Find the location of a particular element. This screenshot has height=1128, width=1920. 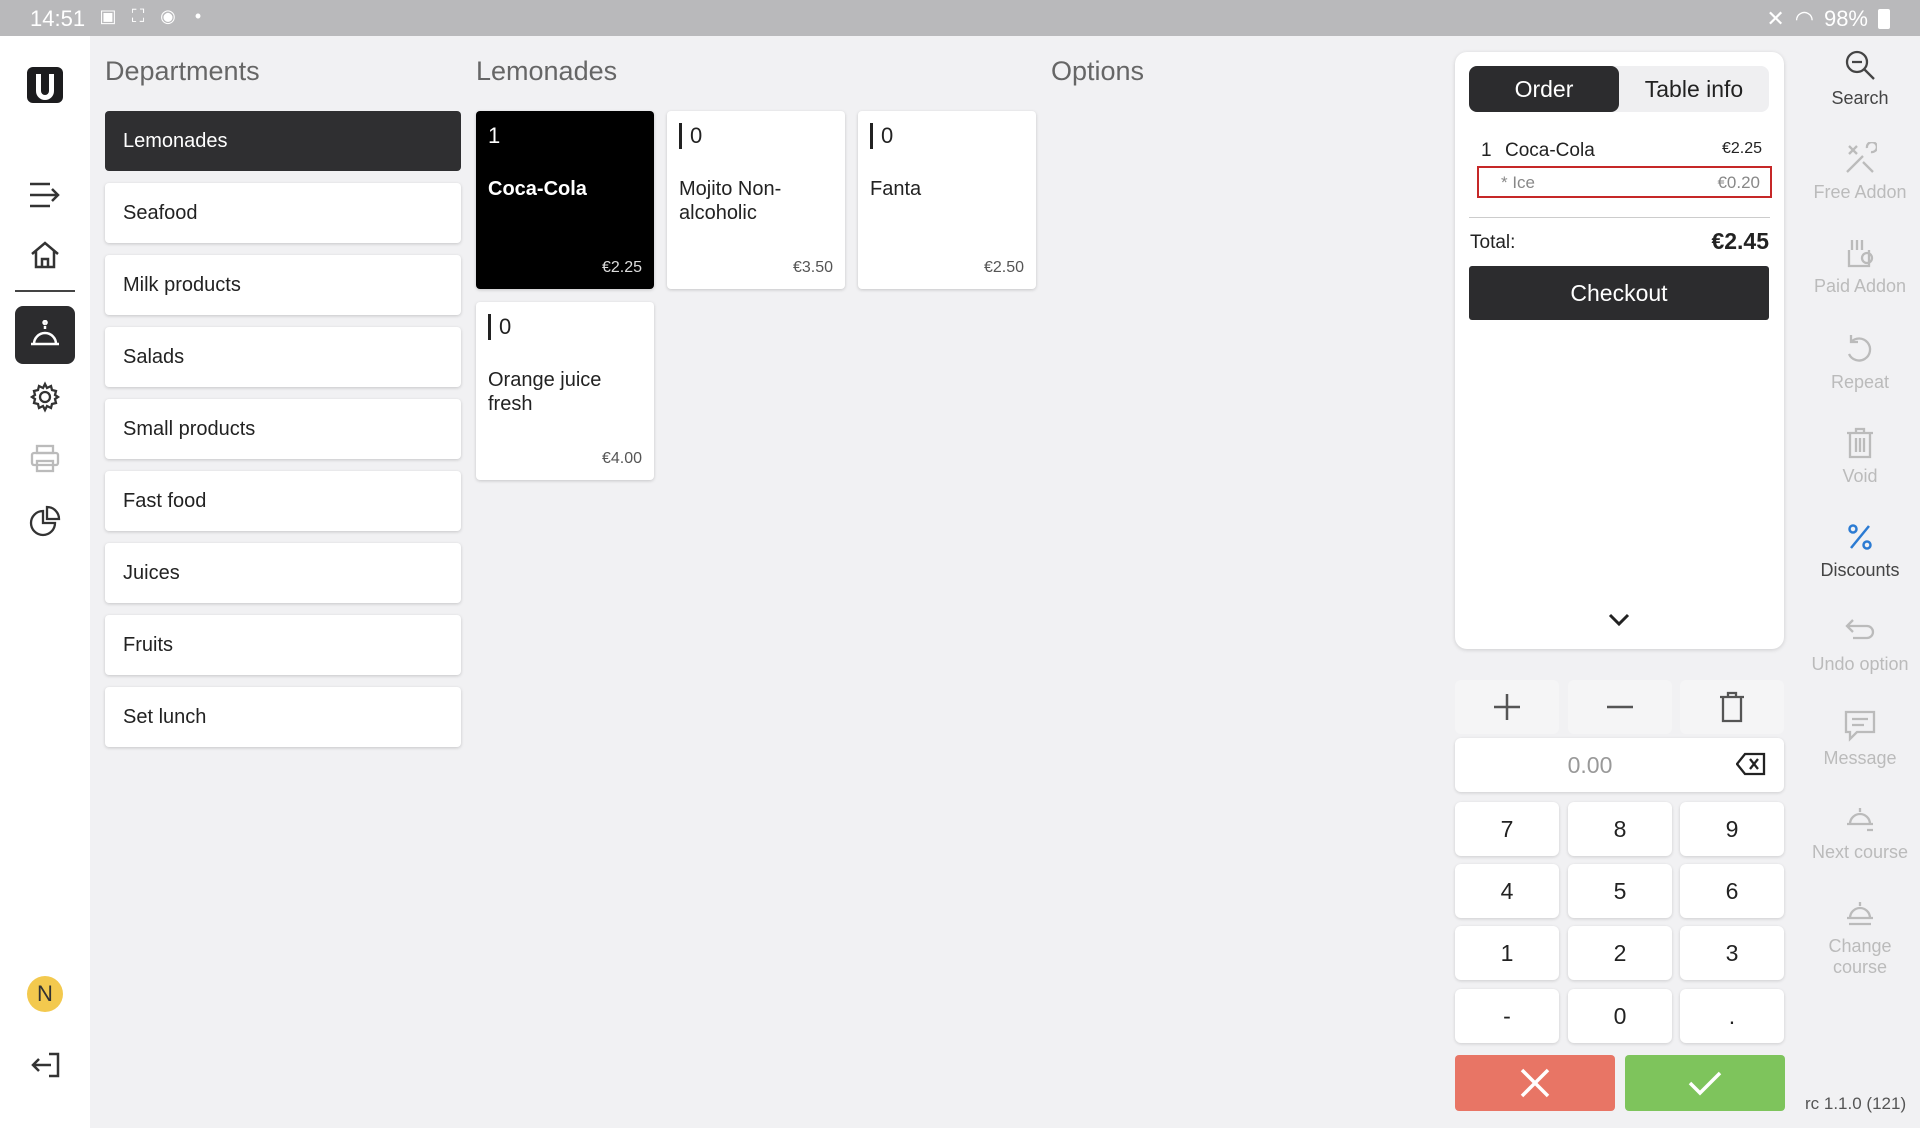

action-label: Undo option is located at coordinates (1860, 664).